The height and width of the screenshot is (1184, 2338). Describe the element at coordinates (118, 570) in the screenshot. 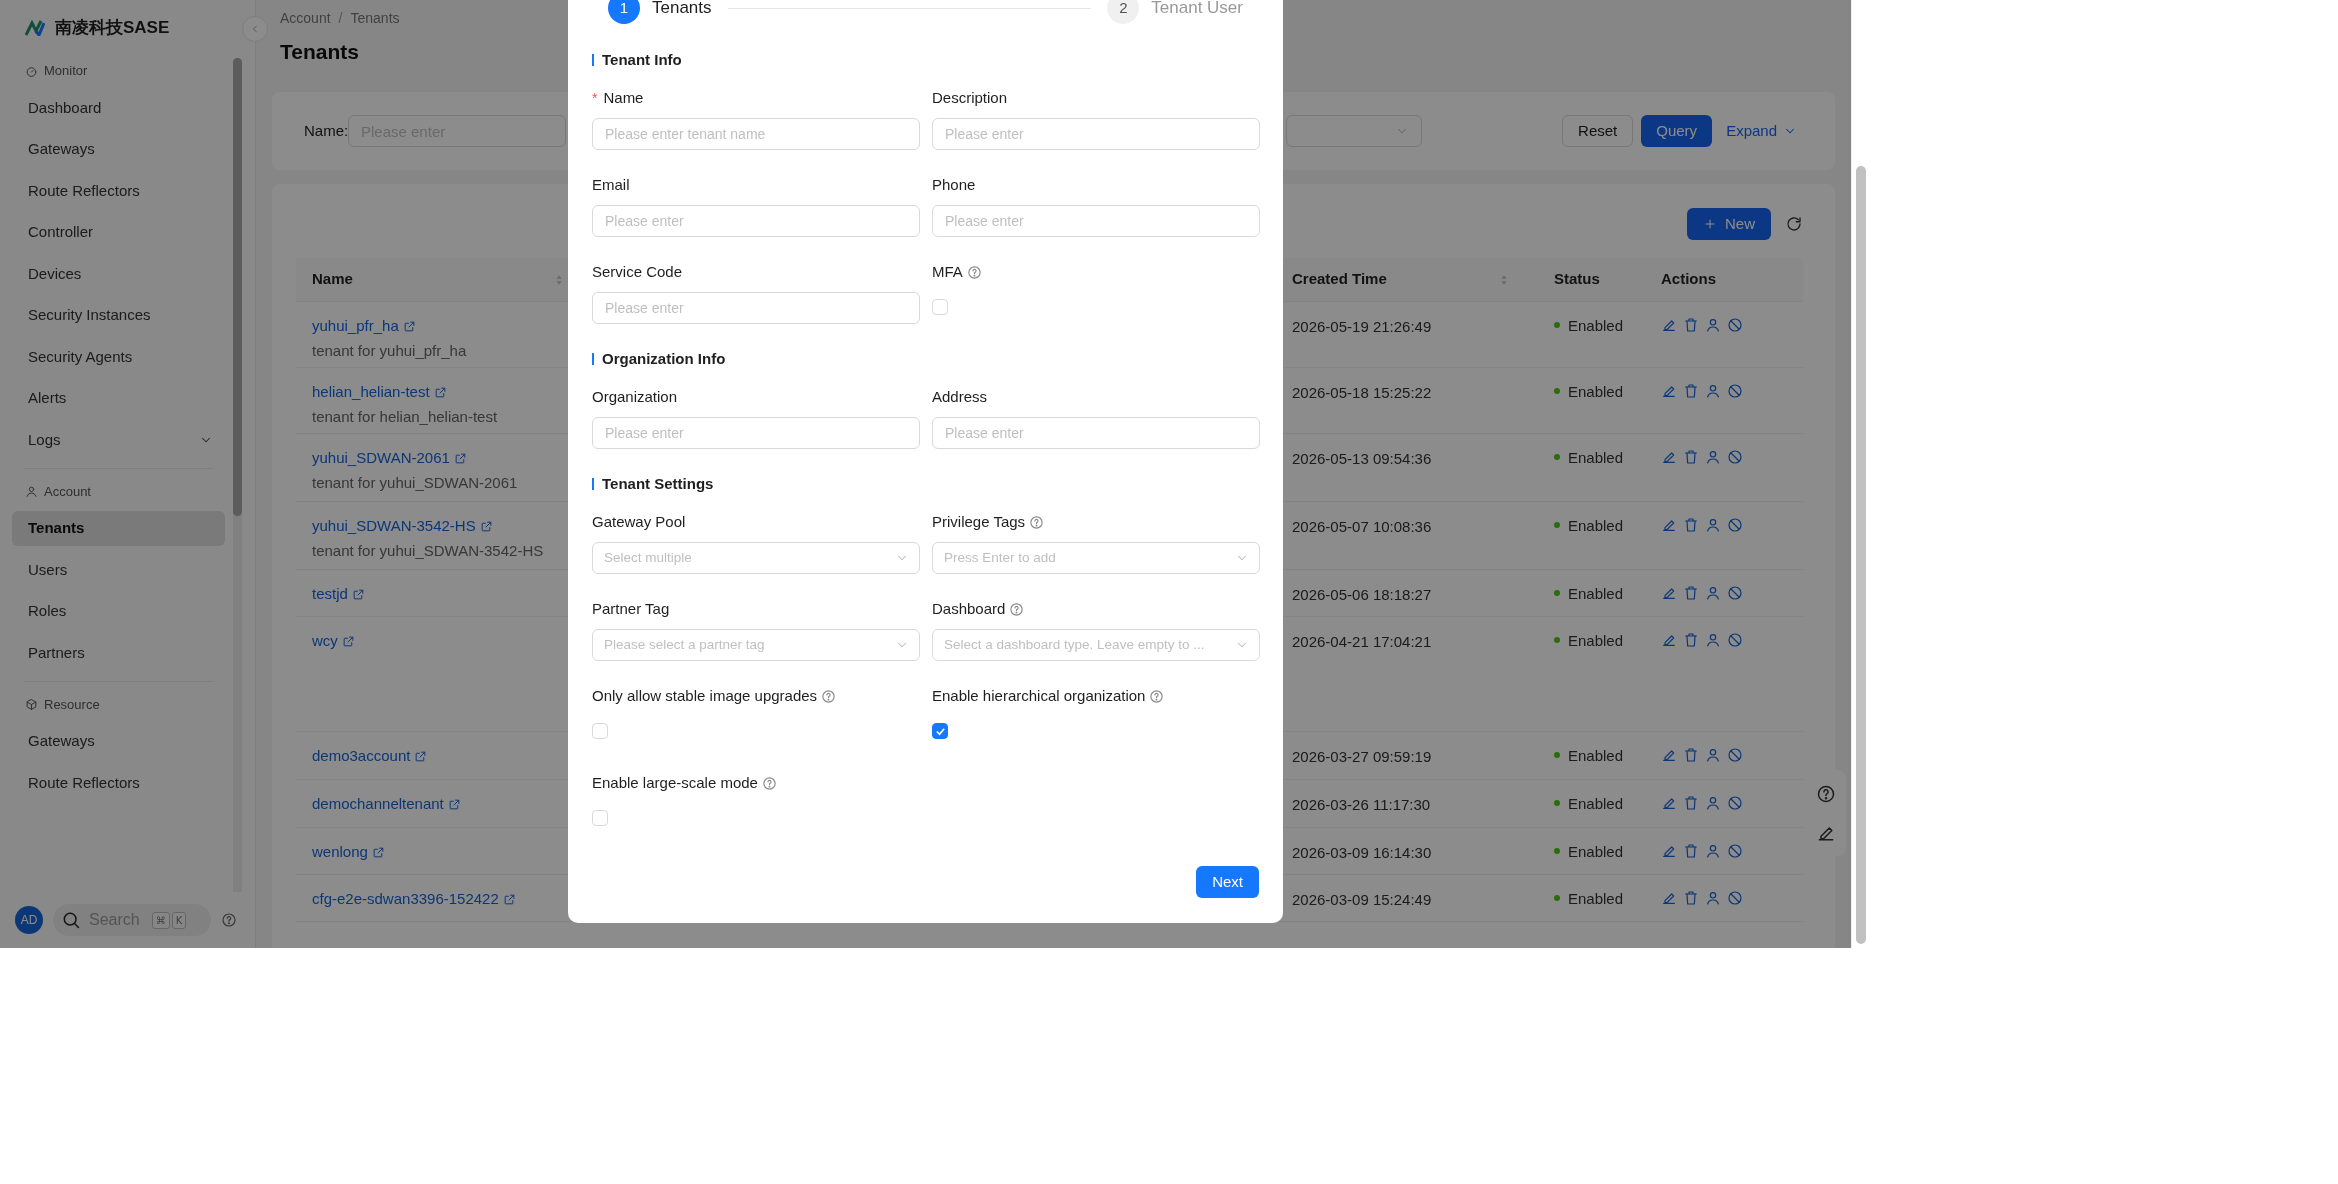

I see `sidebar-item: Users` at that location.